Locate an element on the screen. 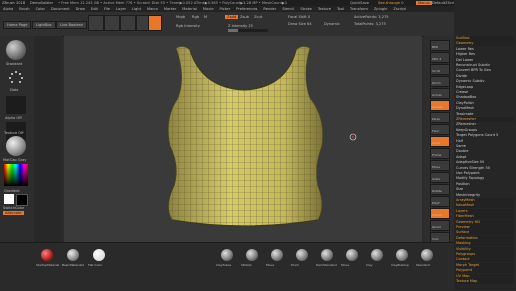 The image size is (516, 291). palette-item: MeshIntegrity is located at coordinates (485, 195).